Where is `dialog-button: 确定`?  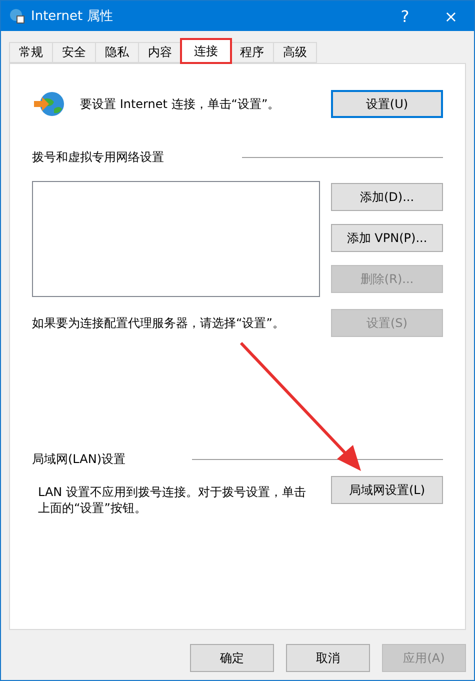 dialog-button: 确定 is located at coordinates (232, 658).